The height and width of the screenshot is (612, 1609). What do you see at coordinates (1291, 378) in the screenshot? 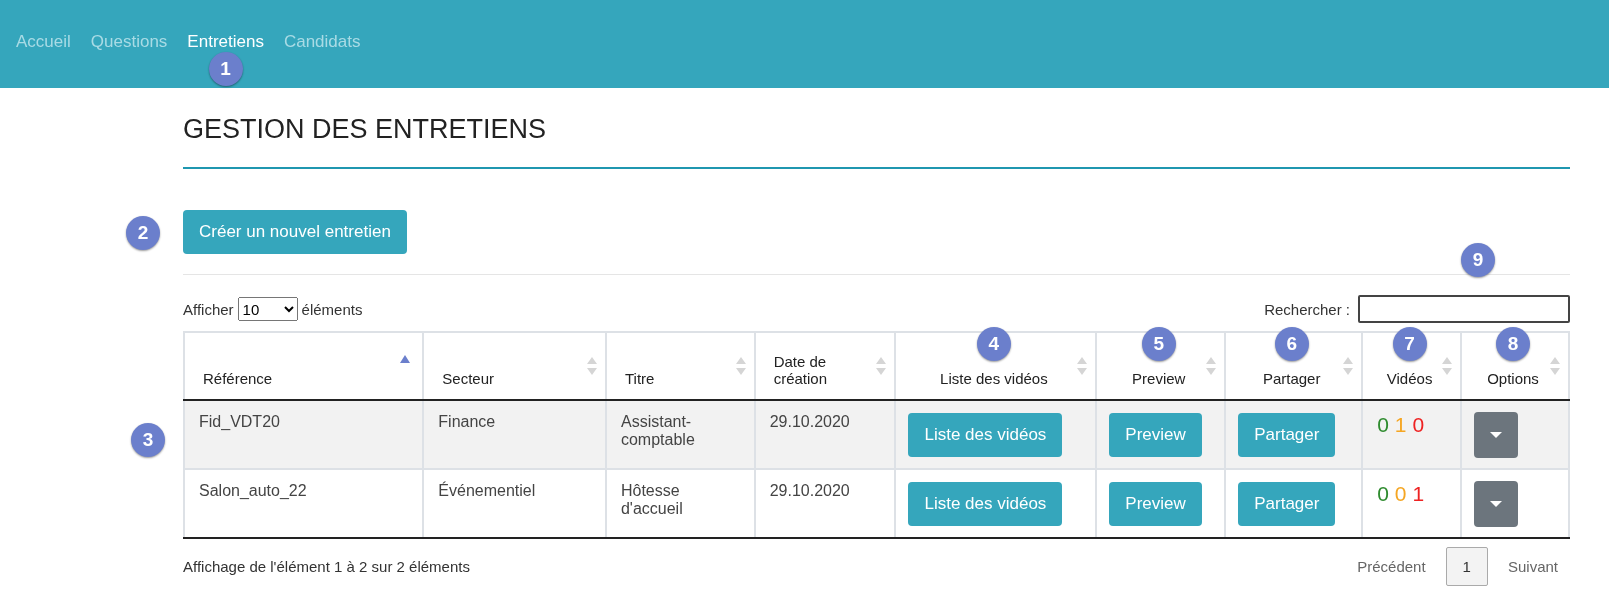
I see `column-label: Partager` at bounding box center [1291, 378].